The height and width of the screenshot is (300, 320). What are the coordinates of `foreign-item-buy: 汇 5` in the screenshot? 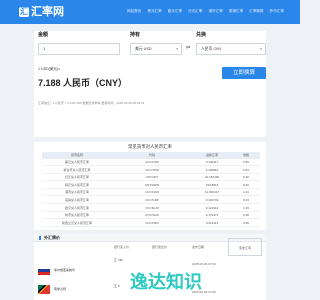 It's located at (117, 286).